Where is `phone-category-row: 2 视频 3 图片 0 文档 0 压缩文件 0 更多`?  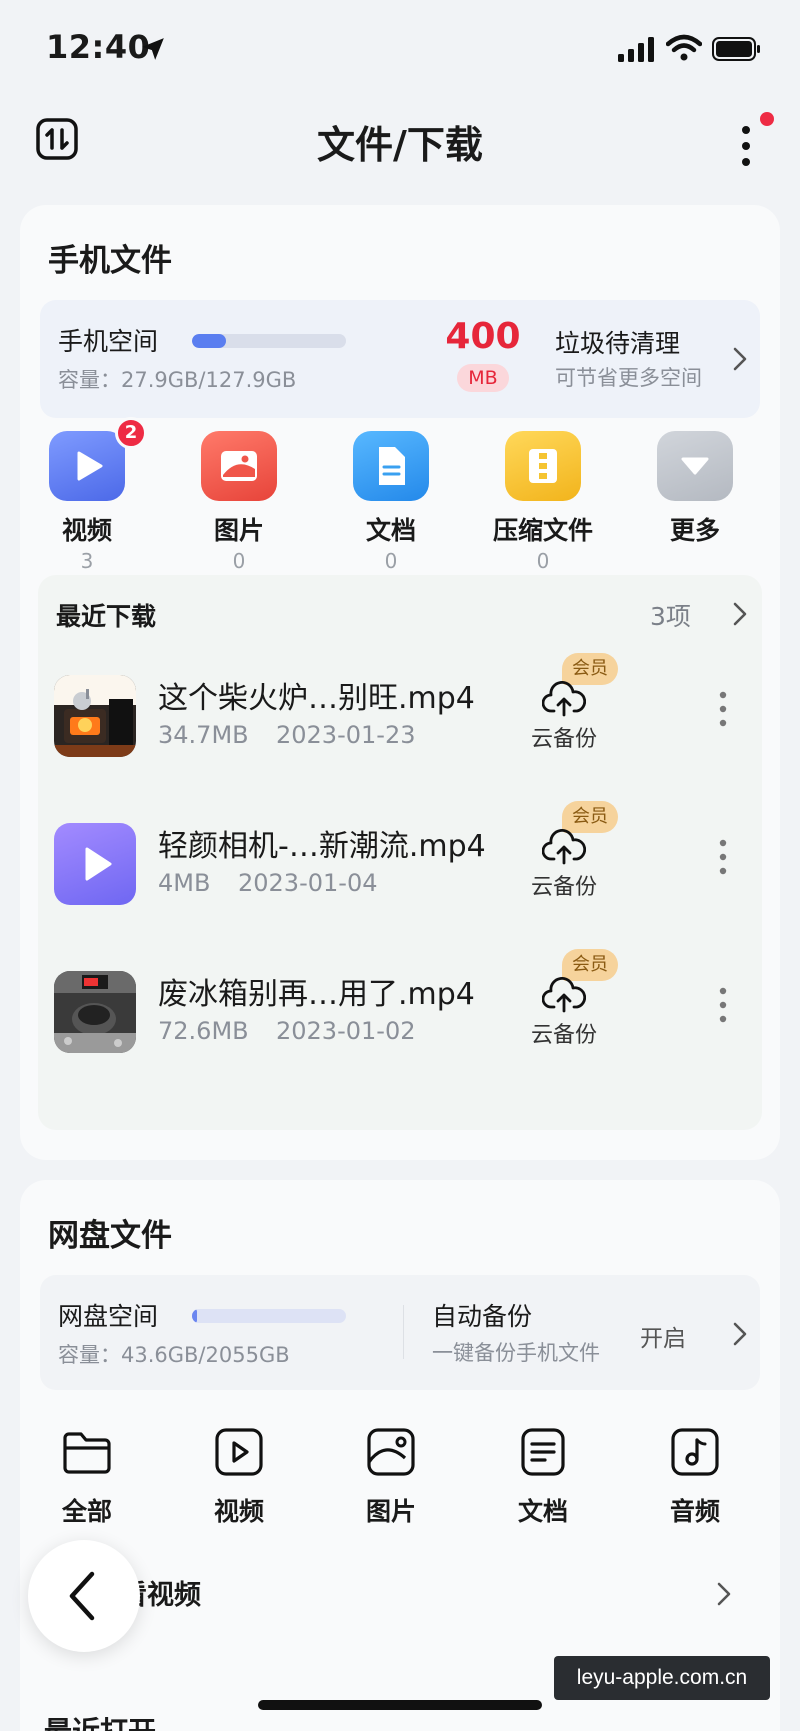 phone-category-row: 2 视频 3 图片 0 文档 0 压缩文件 0 更多 is located at coordinates (400, 495).